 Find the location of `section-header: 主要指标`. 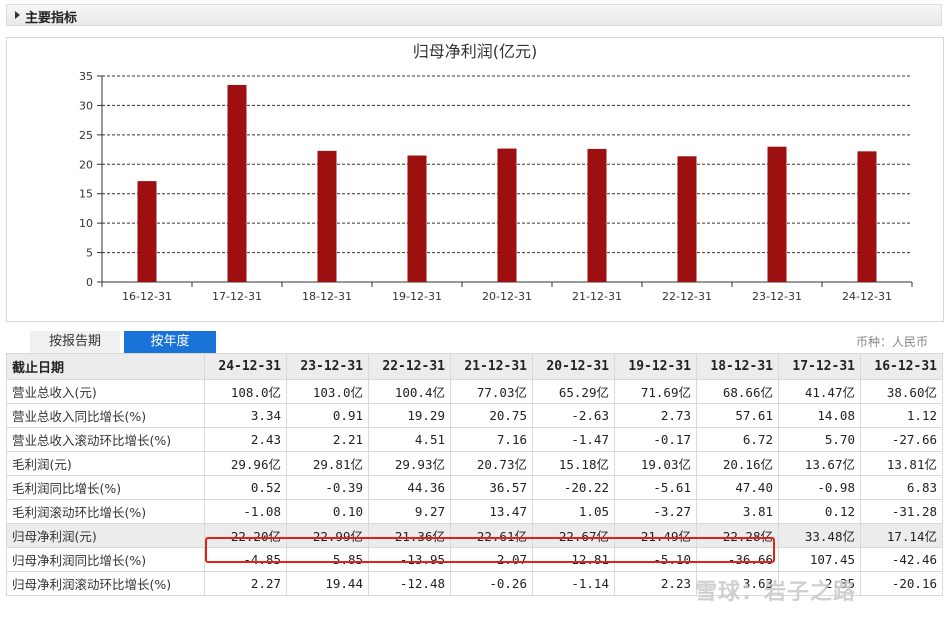

section-header: 主要指标 is located at coordinates (474, 15).